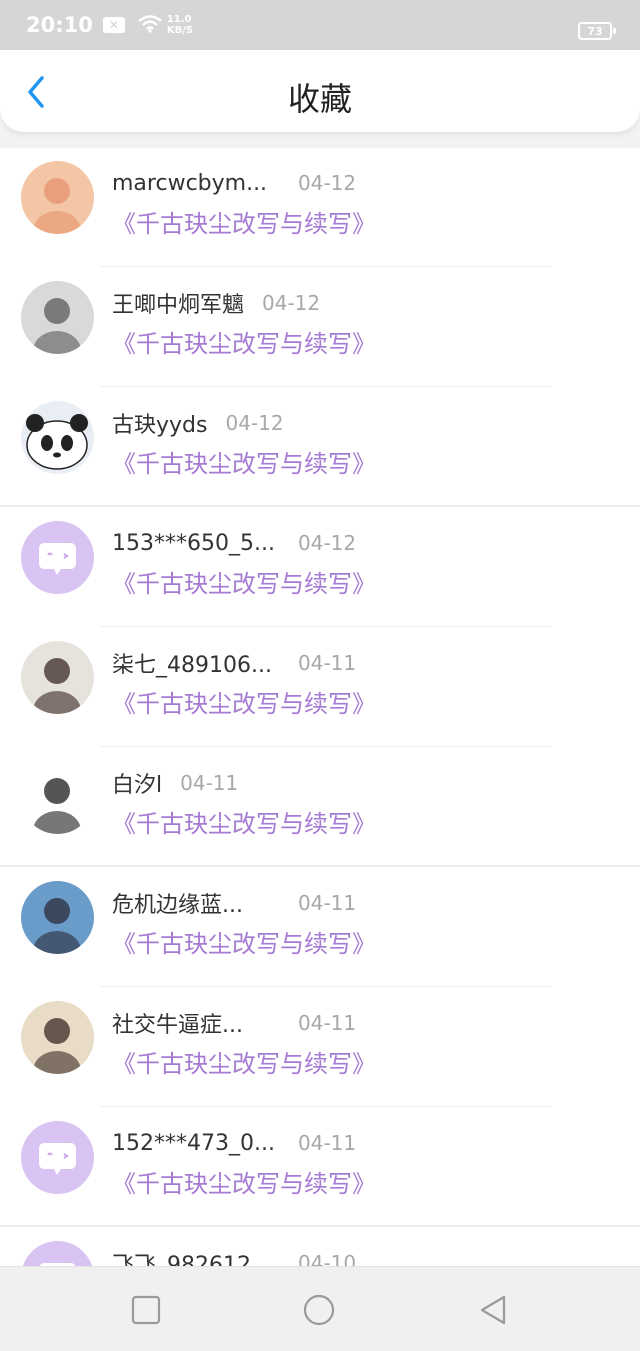 This screenshot has height=1351, width=640. I want to click on wifi-icon, so click(150, 25).